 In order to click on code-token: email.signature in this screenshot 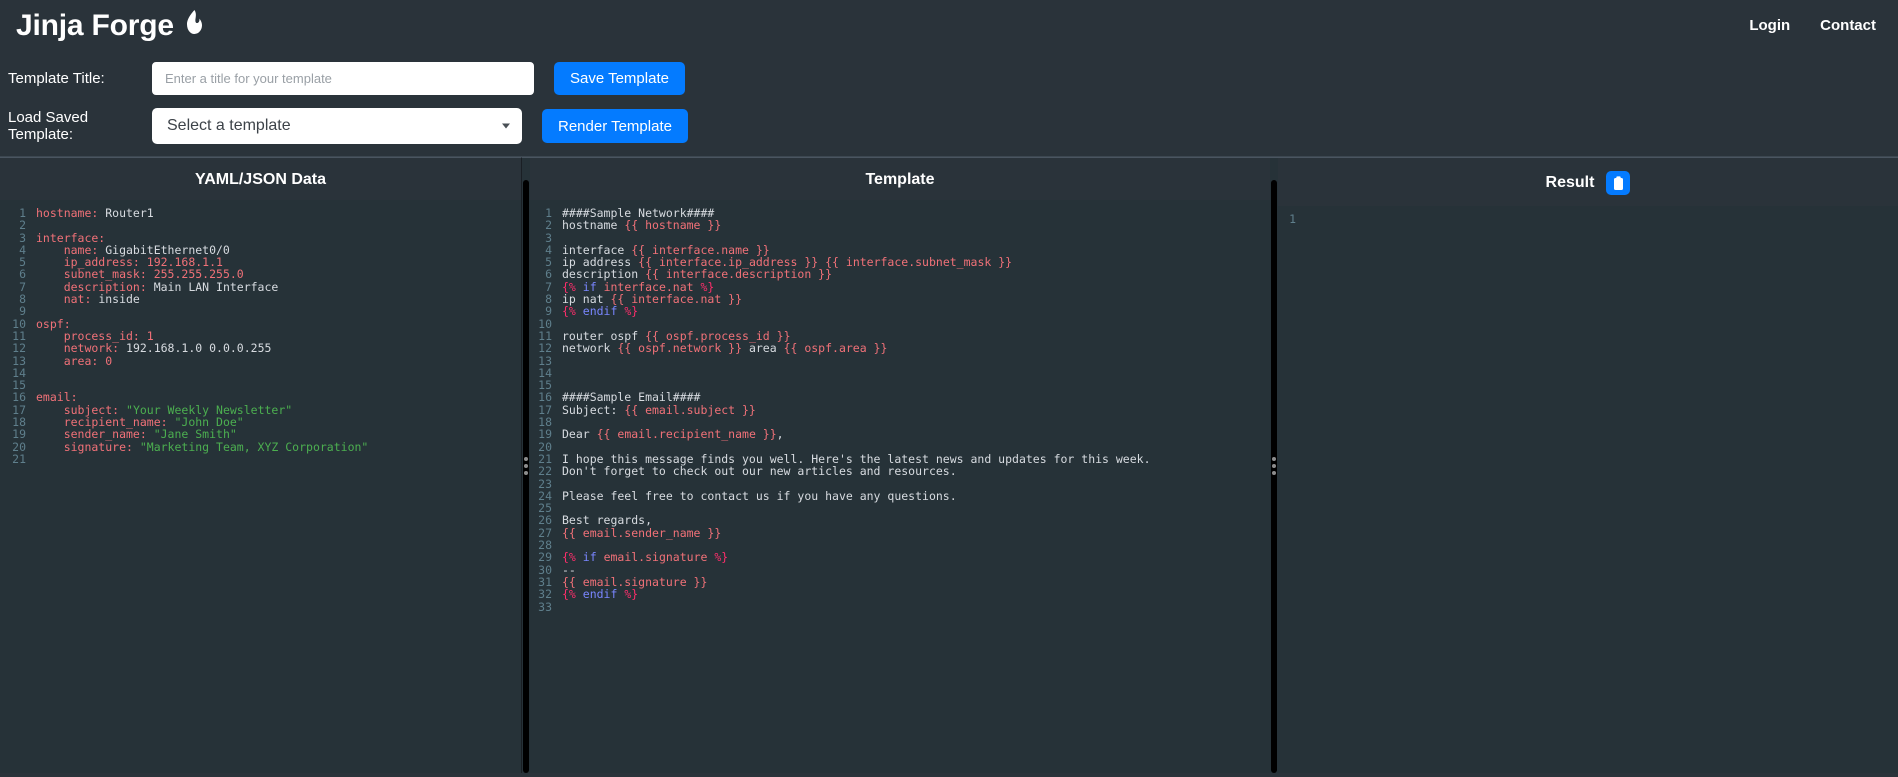, I will do `click(659, 557)`.